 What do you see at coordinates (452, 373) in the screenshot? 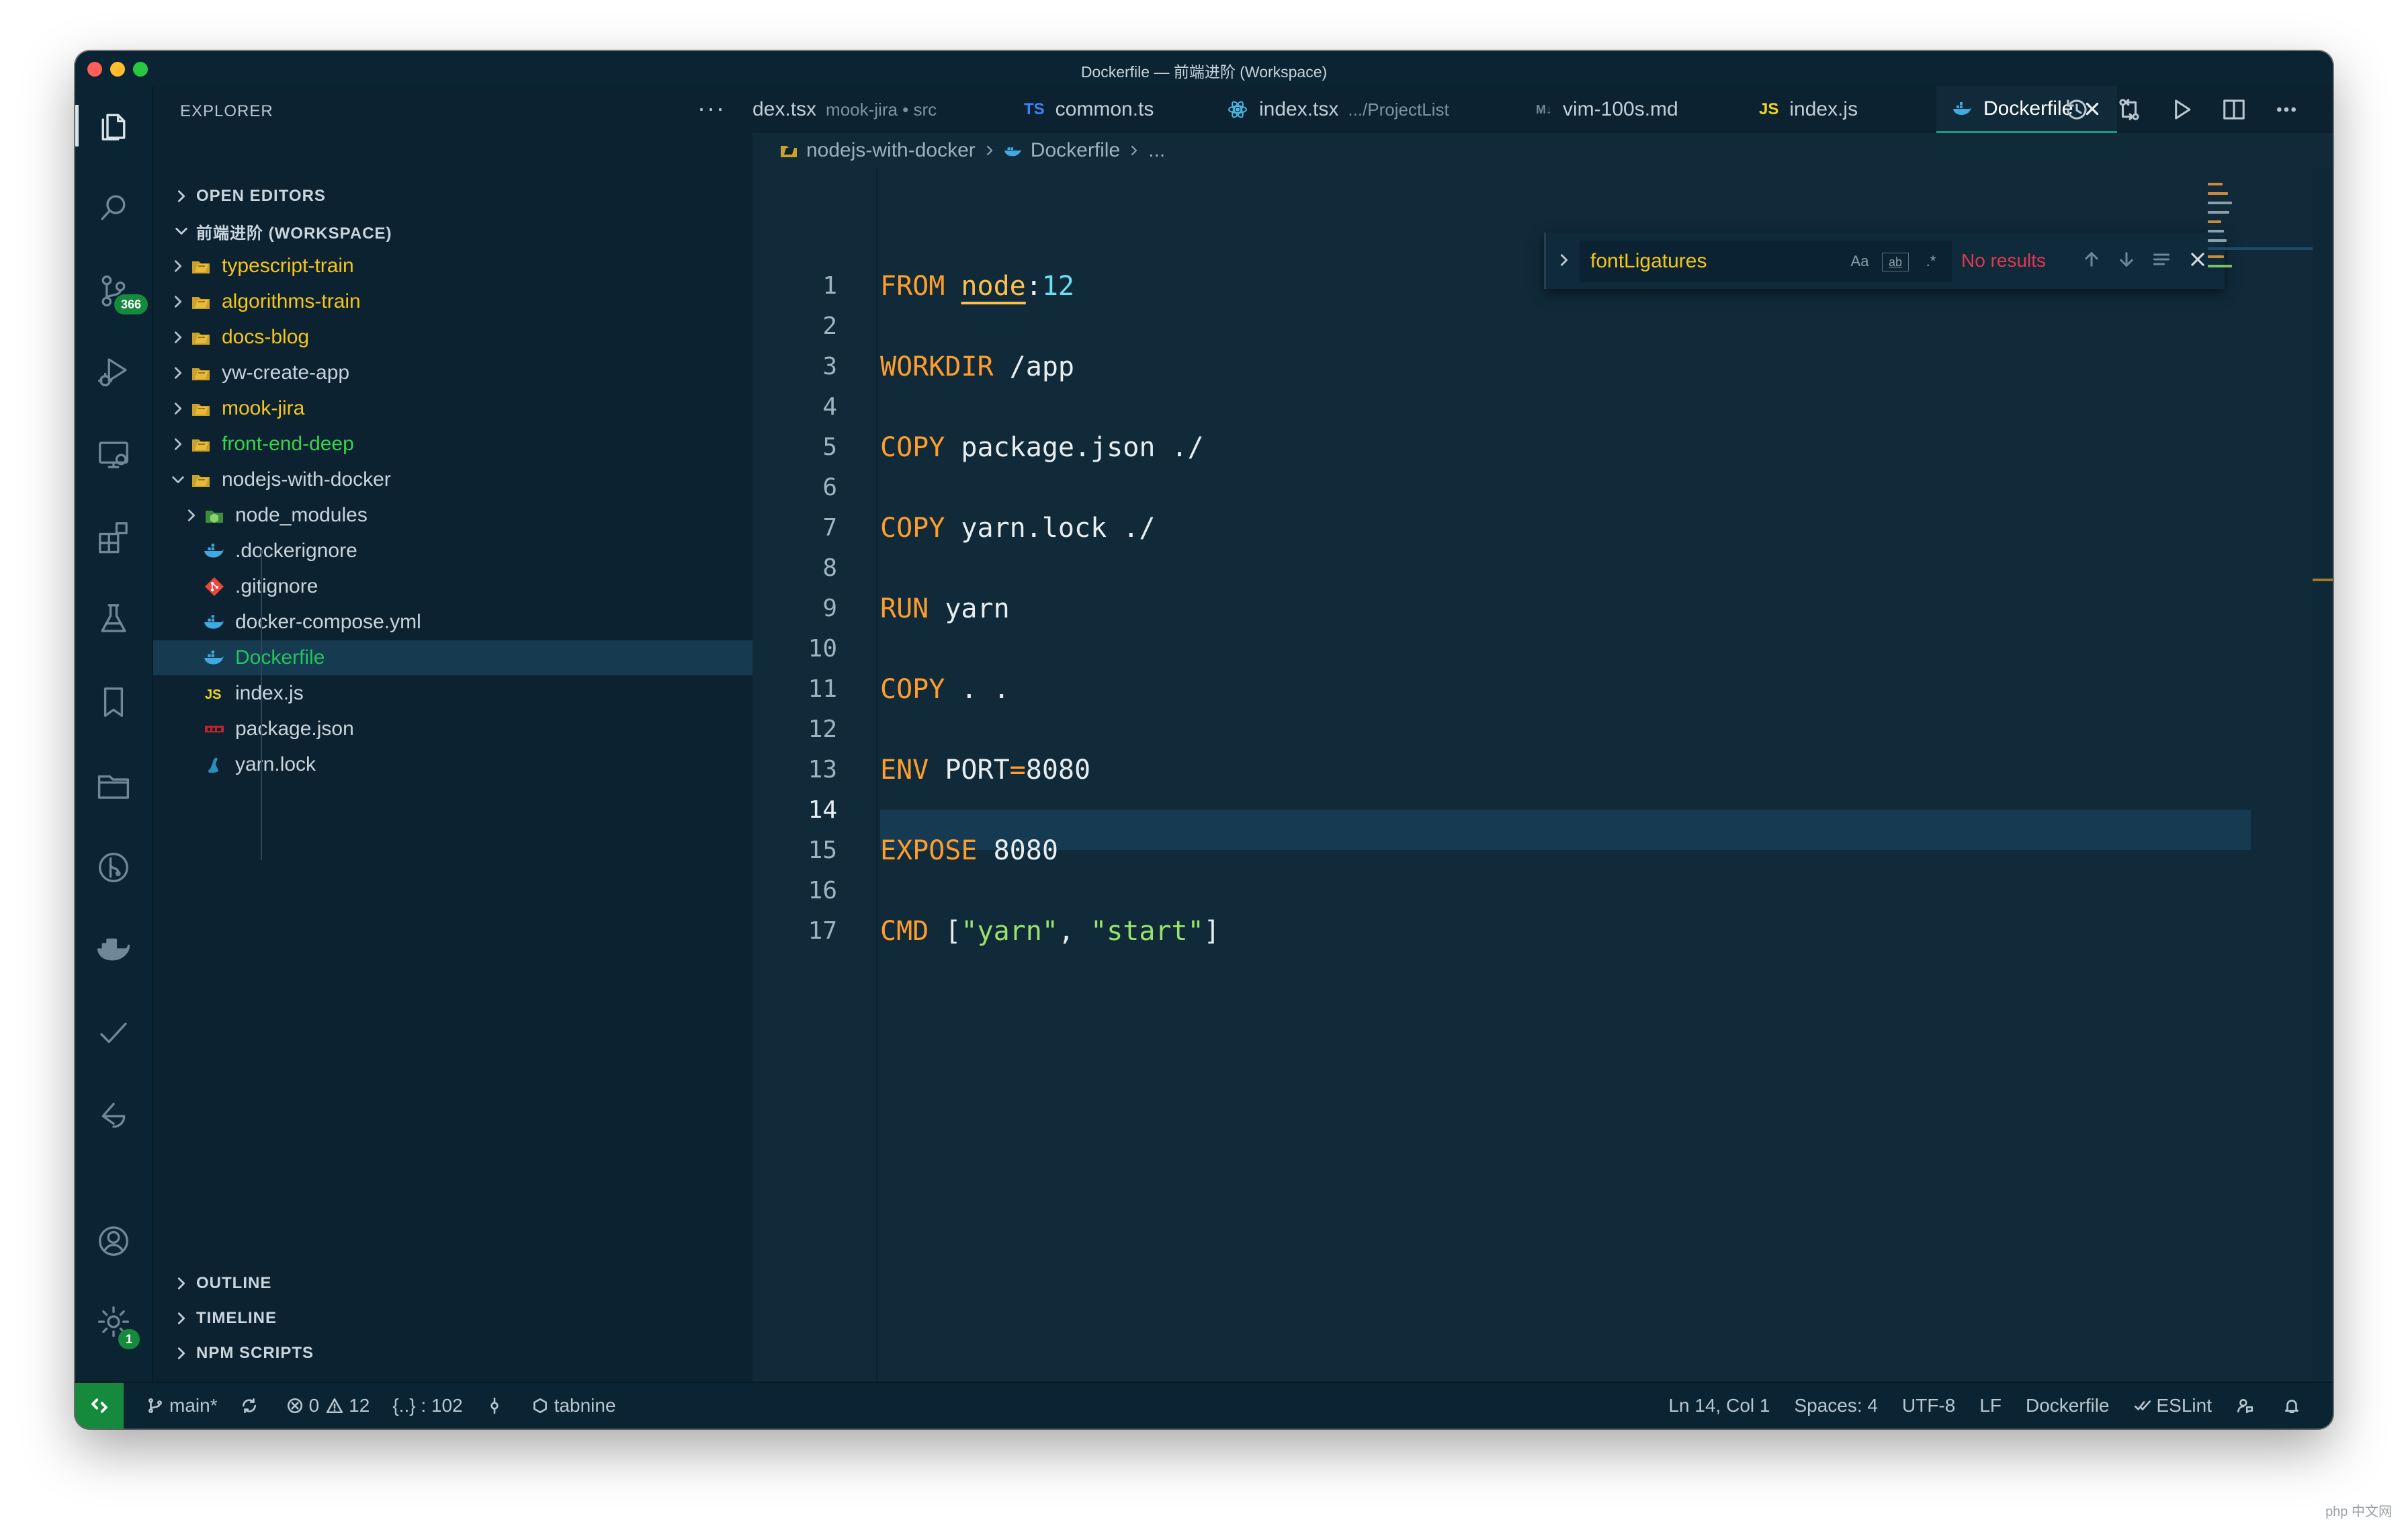
I see `tree-folder-yw-create-app: yw-create-app` at bounding box center [452, 373].